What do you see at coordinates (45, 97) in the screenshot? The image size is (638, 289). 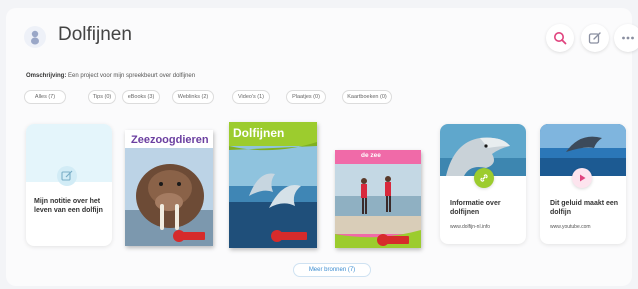 I see `filter-chip-all: Alles (7)` at bounding box center [45, 97].